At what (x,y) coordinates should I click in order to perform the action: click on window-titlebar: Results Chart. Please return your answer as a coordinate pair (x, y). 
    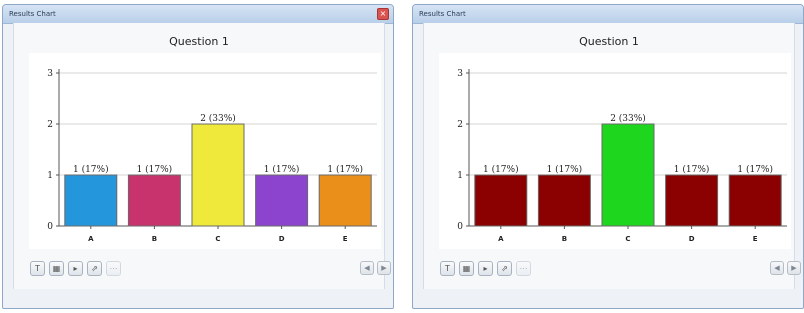
    Looking at the image, I should click on (608, 14).